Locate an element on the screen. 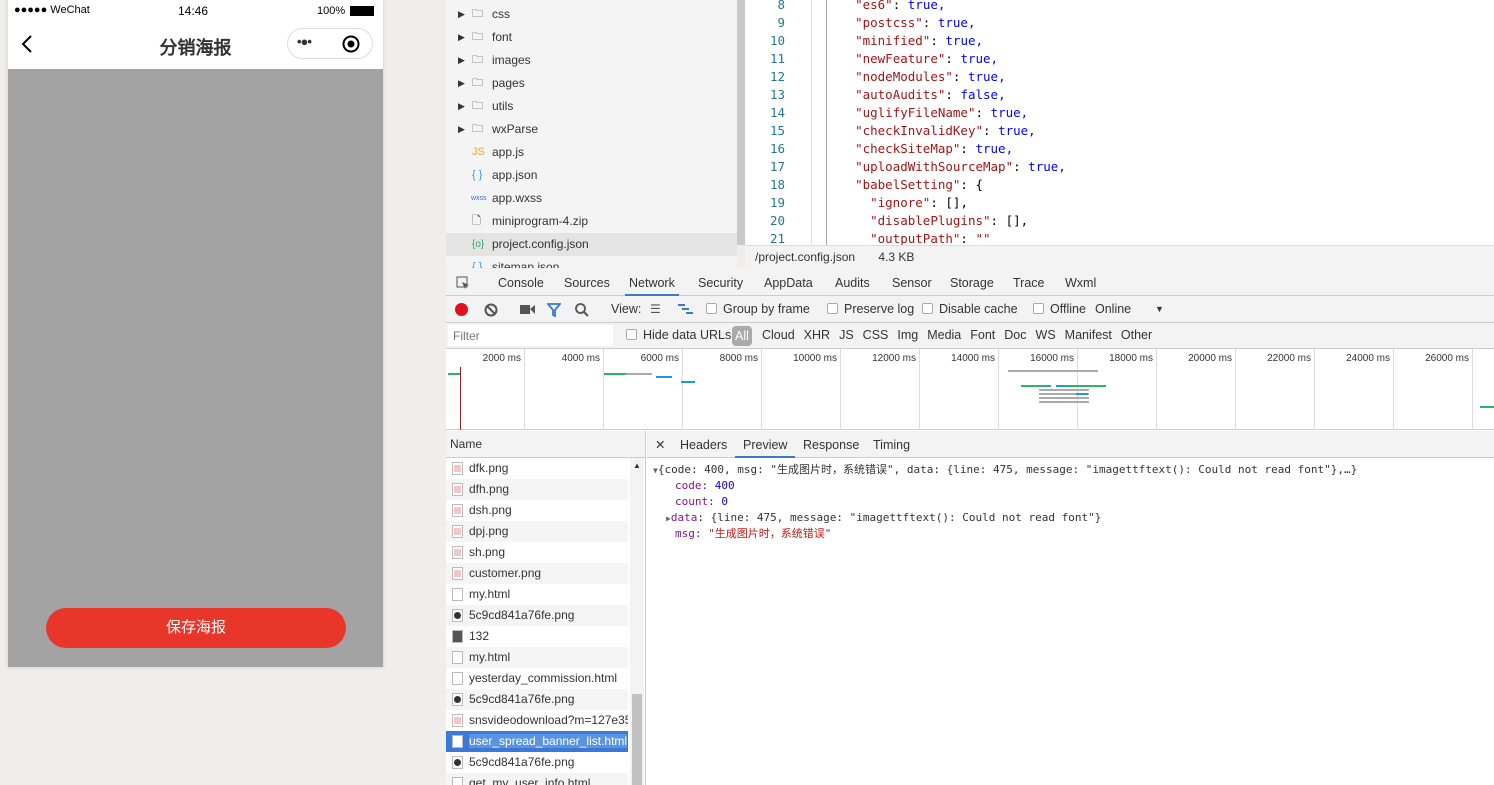 This screenshot has height=785, width=1494. offline-checkbox: Offline is located at coordinates (1059, 309).